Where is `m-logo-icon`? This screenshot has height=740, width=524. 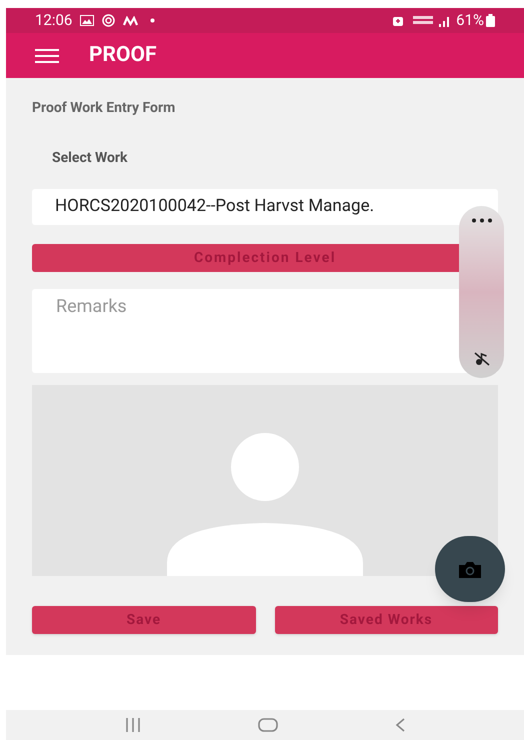 m-logo-icon is located at coordinates (130, 21).